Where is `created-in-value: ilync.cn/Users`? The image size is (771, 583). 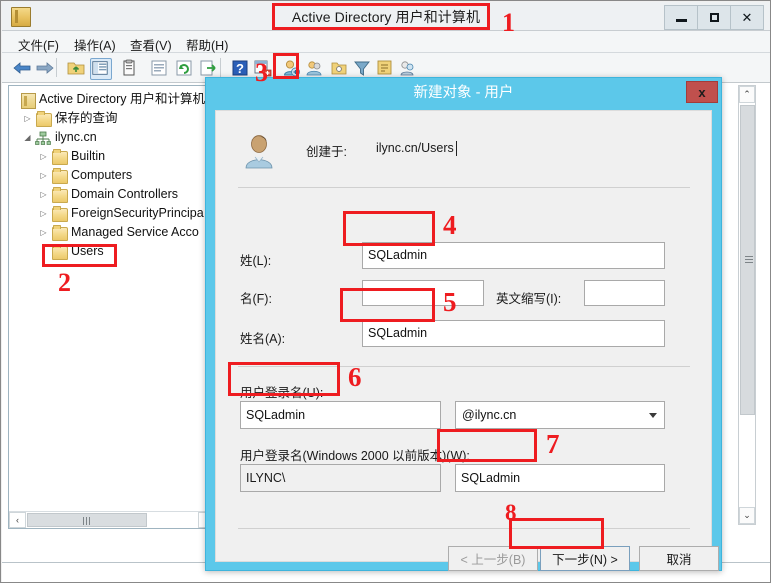
created-in-value: ilync.cn/Users is located at coordinates (416, 148).